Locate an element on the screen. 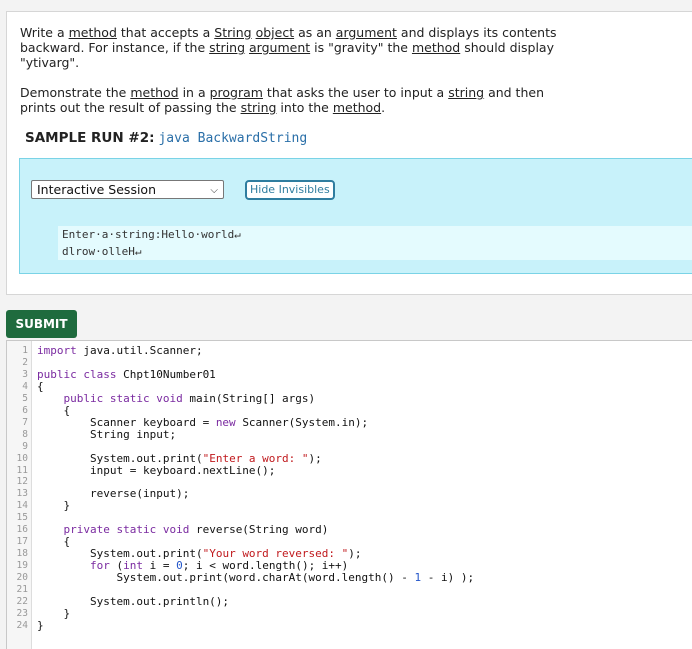  chevron-down-icon: ⌵ is located at coordinates (214, 190).